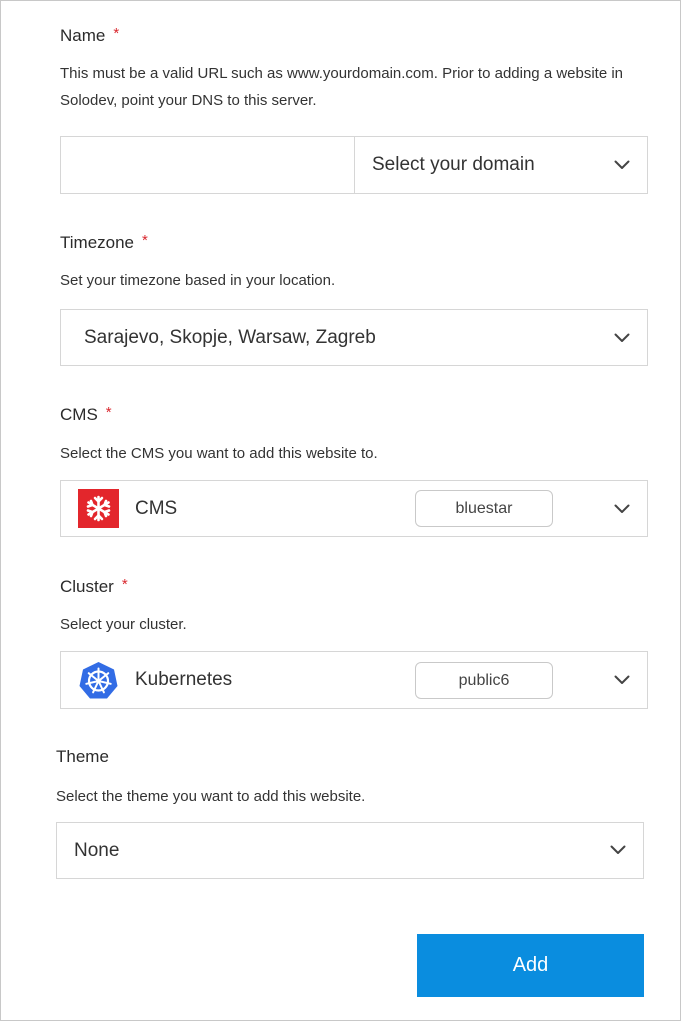  I want to click on cms-label-text: CMS, so click(79, 414).